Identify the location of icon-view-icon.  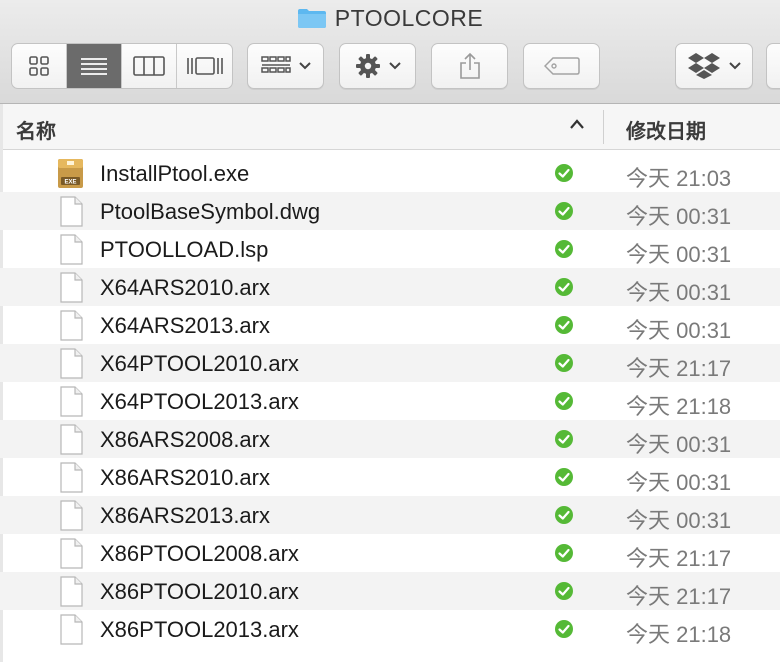
(39, 66).